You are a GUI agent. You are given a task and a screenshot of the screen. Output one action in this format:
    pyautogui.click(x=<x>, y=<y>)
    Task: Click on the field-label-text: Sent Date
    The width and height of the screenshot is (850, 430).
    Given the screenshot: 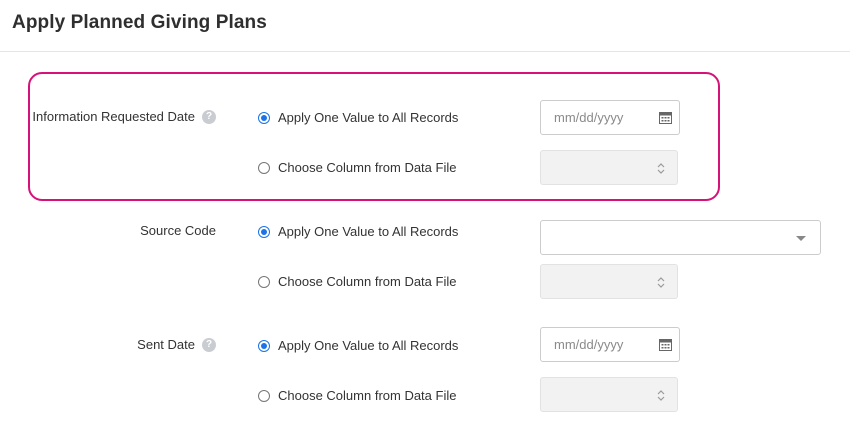 What is the action you would take?
    pyautogui.click(x=166, y=344)
    